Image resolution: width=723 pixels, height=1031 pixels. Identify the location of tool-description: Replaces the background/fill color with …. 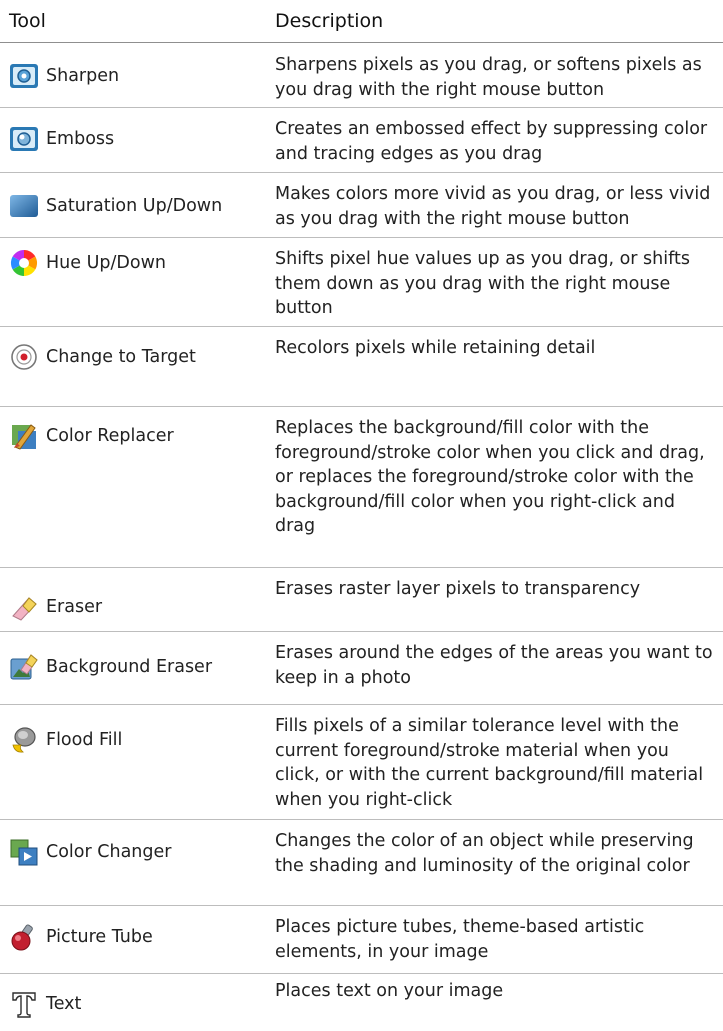
(490, 477).